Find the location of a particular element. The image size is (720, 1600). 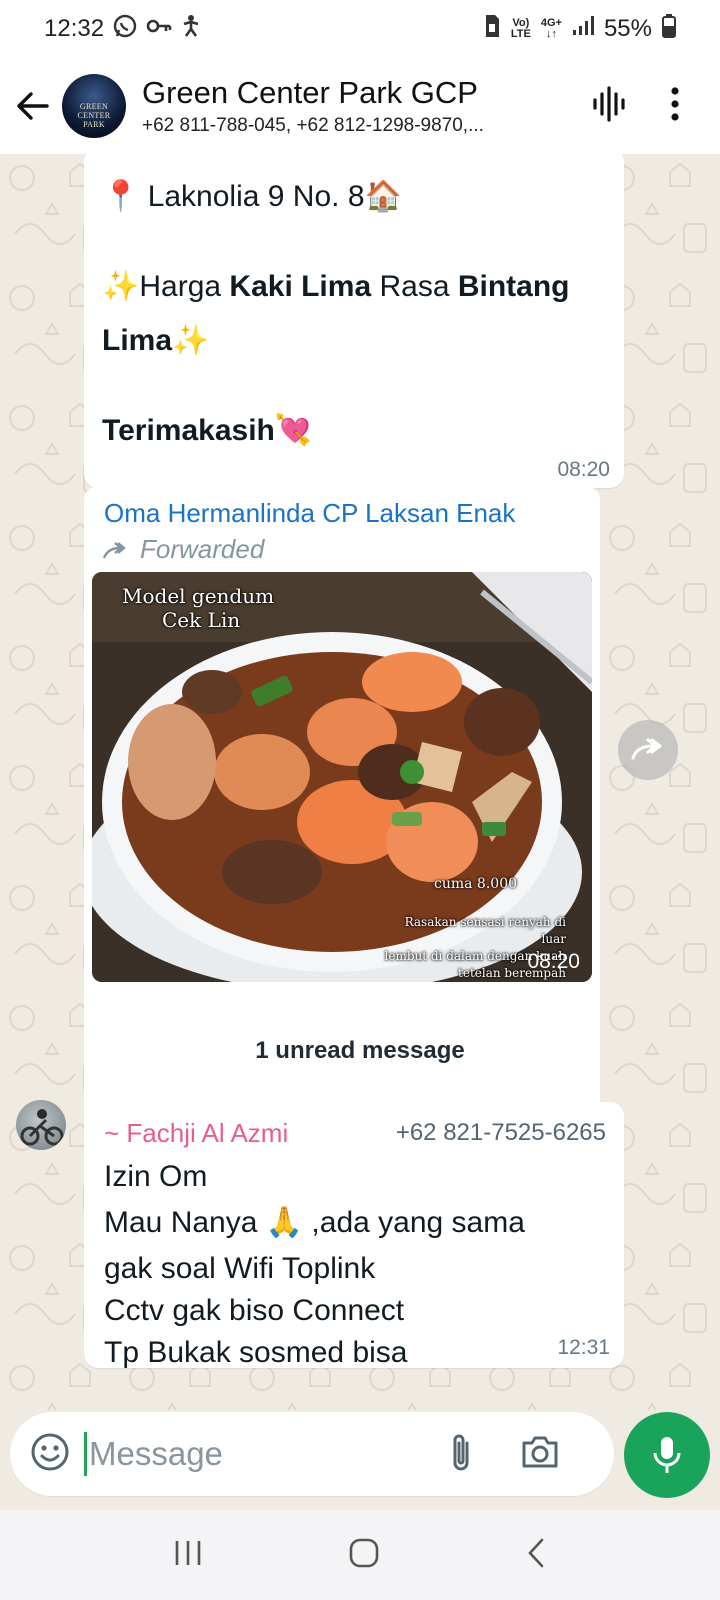

emoji-icon is located at coordinates (50, 1451).